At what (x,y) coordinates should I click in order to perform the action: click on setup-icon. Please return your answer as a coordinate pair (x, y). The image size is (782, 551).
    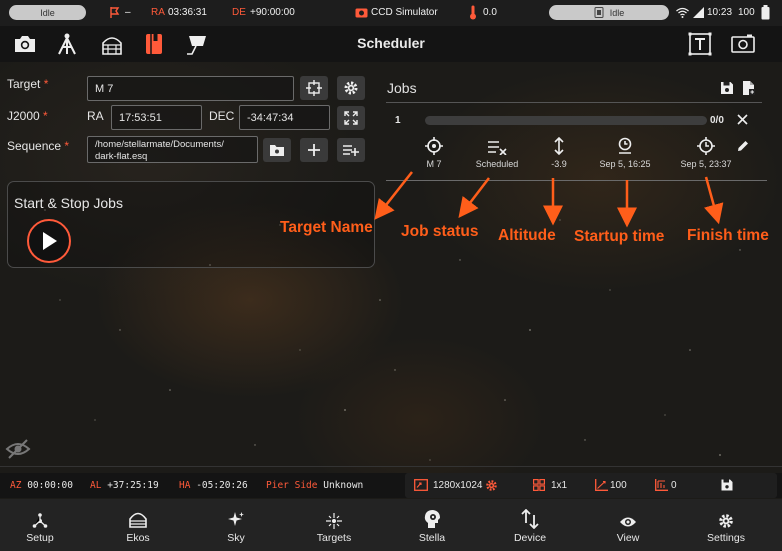
    Looking at the image, I should click on (40, 520).